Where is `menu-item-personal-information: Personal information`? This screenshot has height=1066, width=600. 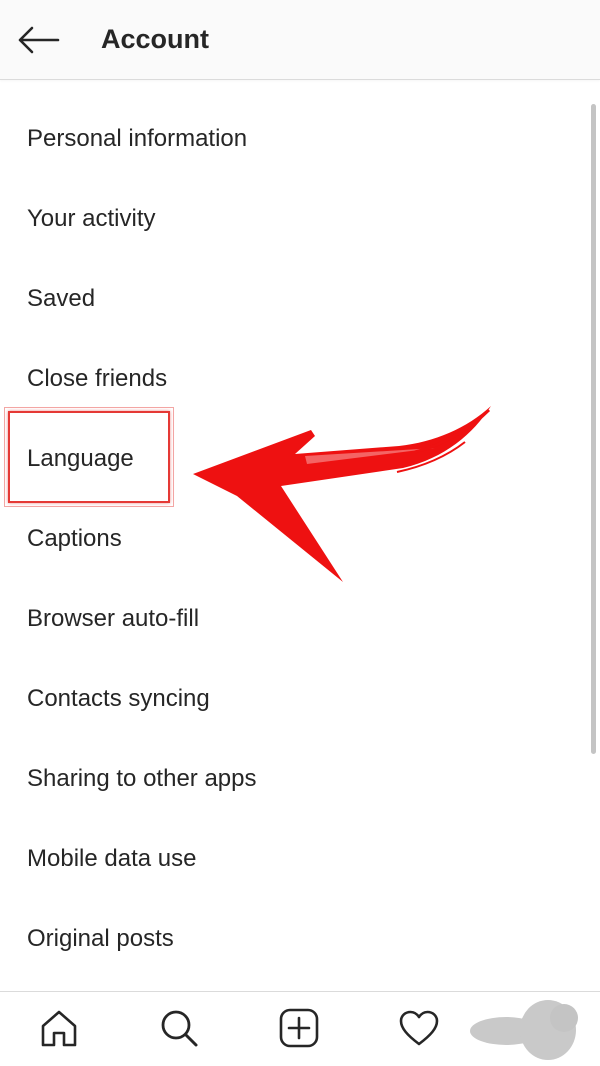 menu-item-personal-information: Personal information is located at coordinates (295, 139).